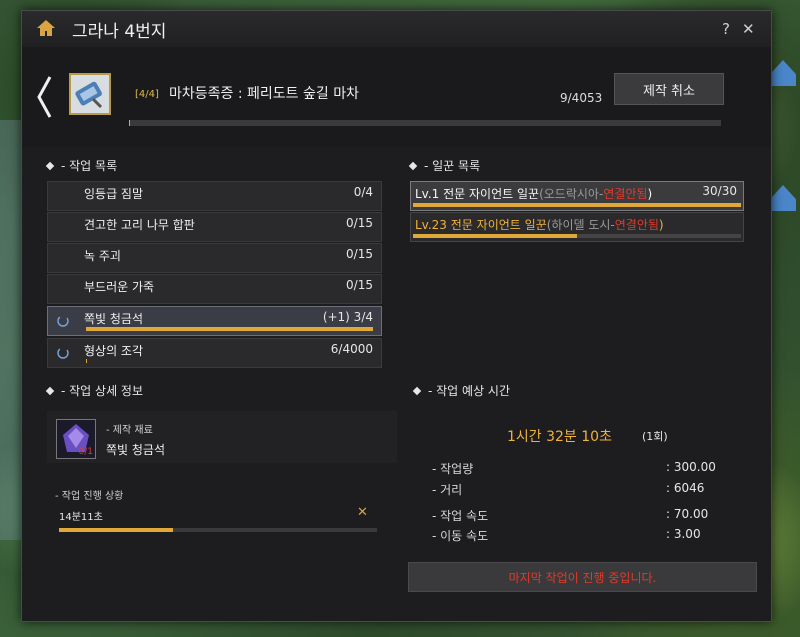 This screenshot has width=800, height=637. I want to click on worker-row: Lv.23 전문 자이언트 일꾼(하이델 도시-연결안됨), so click(577, 227).